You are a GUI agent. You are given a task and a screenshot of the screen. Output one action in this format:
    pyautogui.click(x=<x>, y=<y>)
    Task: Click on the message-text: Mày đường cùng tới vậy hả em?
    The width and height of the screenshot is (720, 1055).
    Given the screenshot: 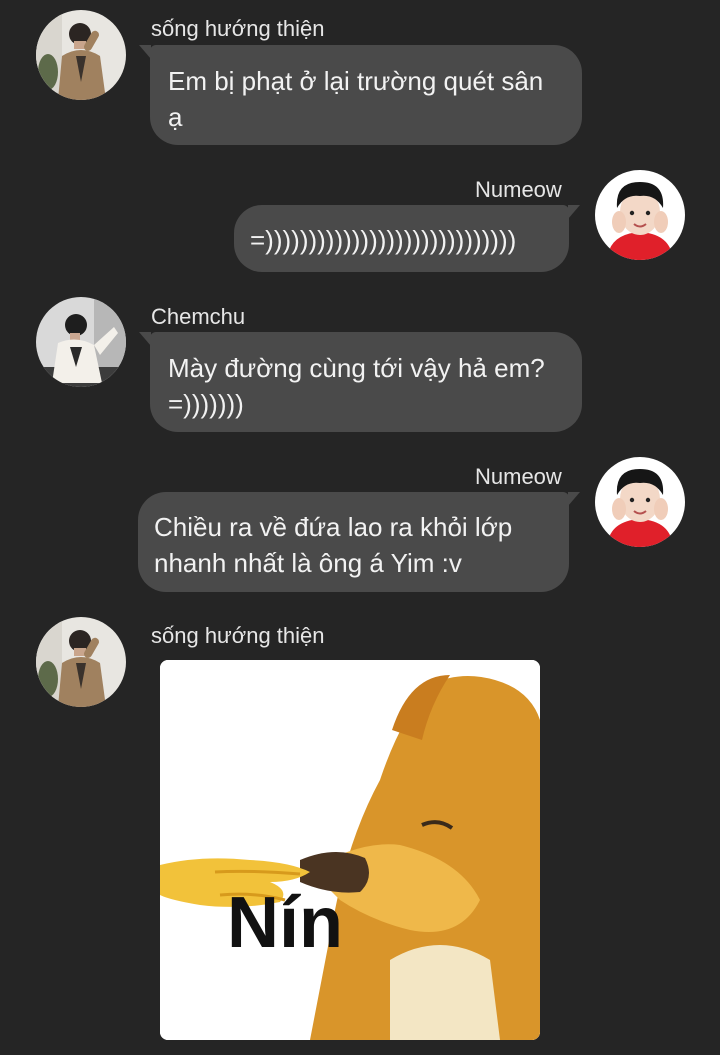 What is the action you would take?
    pyautogui.click(x=356, y=368)
    